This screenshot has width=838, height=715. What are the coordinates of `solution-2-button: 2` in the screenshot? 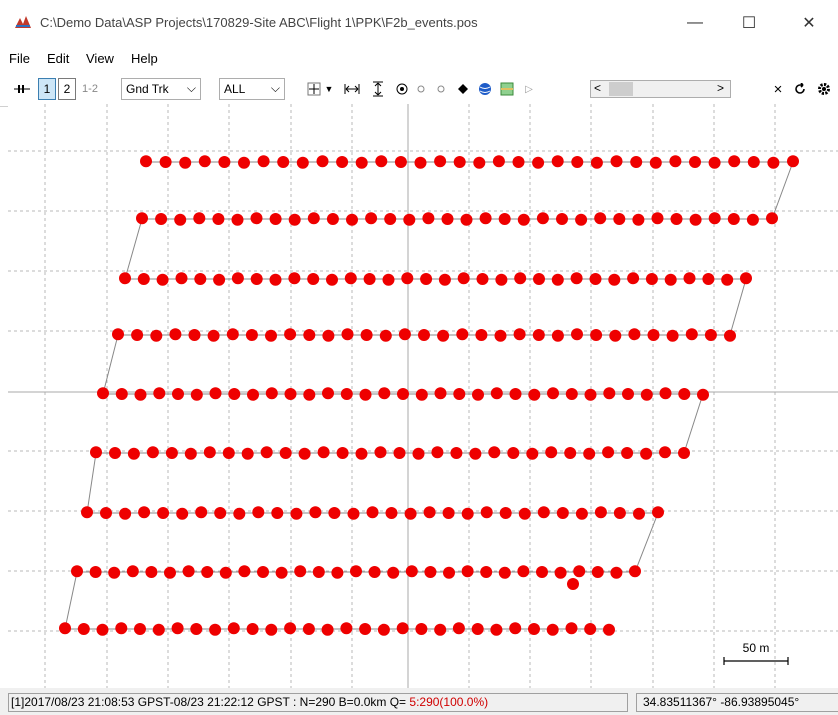 It's located at (67, 89).